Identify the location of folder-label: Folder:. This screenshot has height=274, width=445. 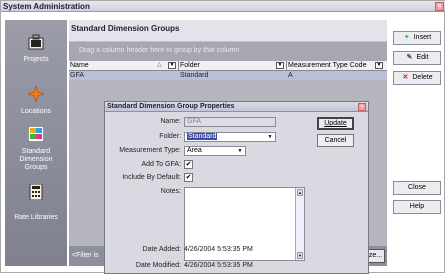
(170, 136).